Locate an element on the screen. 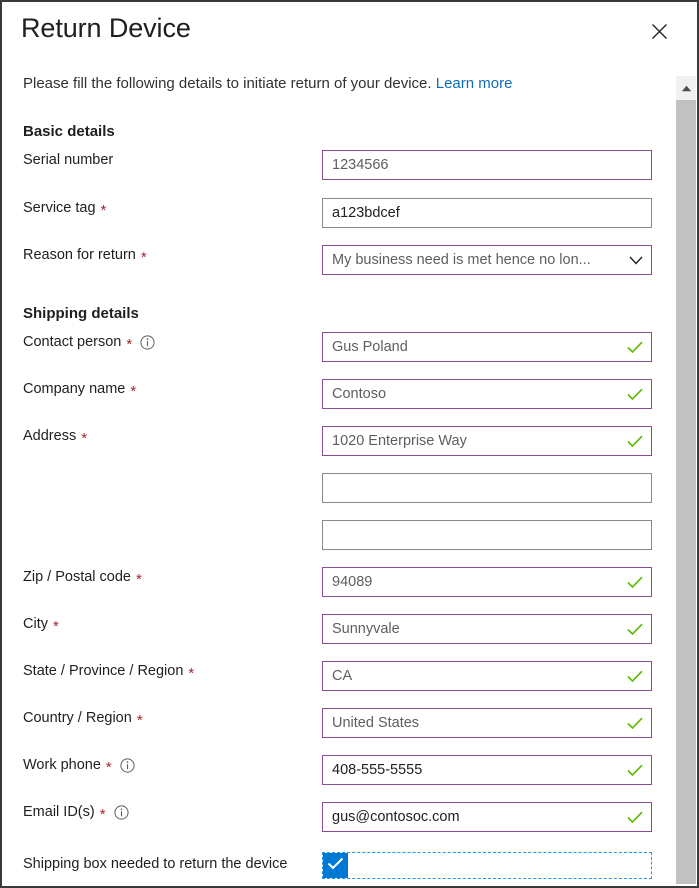  shipping-box-checkbox-focus-ring is located at coordinates (487, 865).